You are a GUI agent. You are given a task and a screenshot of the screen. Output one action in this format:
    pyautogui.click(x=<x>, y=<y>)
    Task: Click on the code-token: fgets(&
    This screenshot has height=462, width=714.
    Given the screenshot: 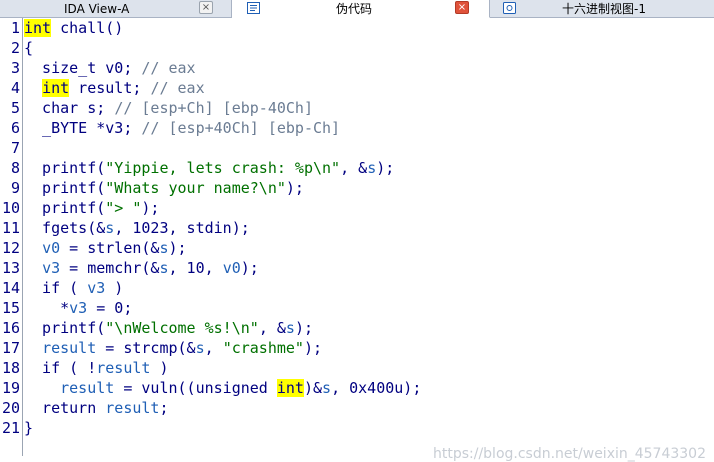 What is the action you would take?
    pyautogui.click(x=65, y=228)
    